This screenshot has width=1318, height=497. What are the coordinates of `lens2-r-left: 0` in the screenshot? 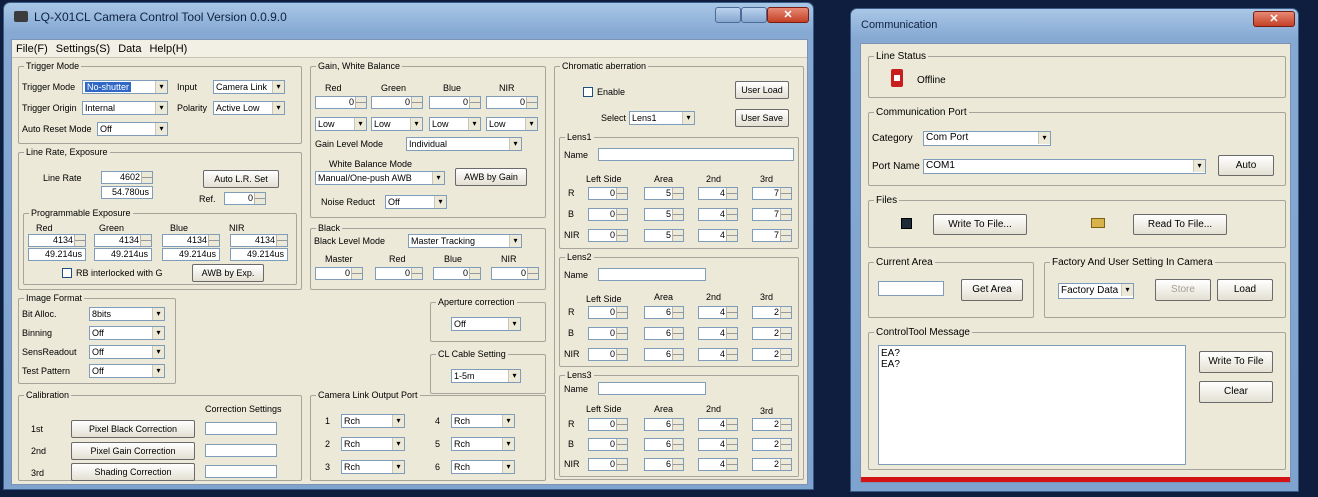 It's located at (608, 312).